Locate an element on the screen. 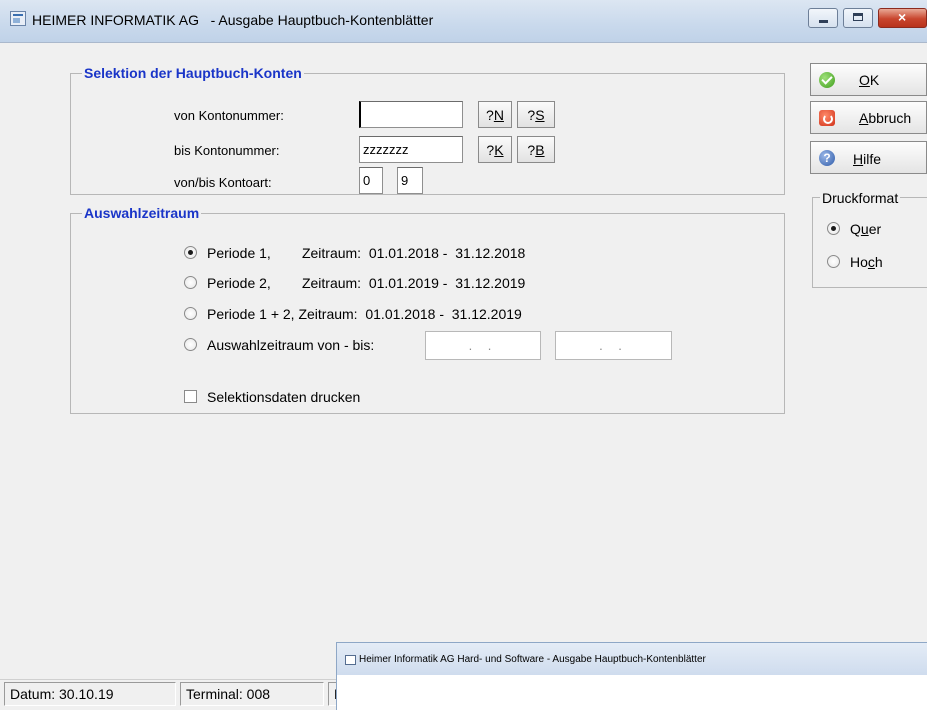  hoch-label-post: h is located at coordinates (878, 262).